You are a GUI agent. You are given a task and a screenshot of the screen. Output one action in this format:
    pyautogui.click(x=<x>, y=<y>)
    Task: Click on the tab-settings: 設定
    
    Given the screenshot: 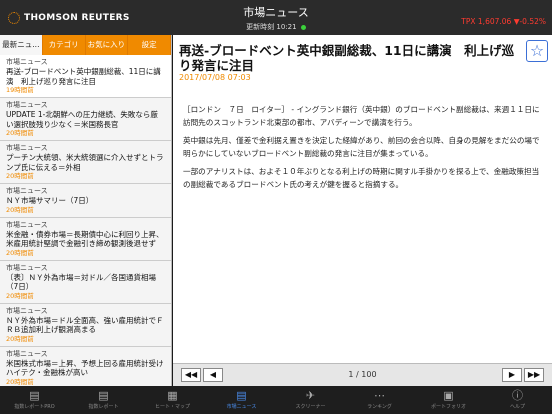 What is the action you would take?
    pyautogui.click(x=149, y=45)
    